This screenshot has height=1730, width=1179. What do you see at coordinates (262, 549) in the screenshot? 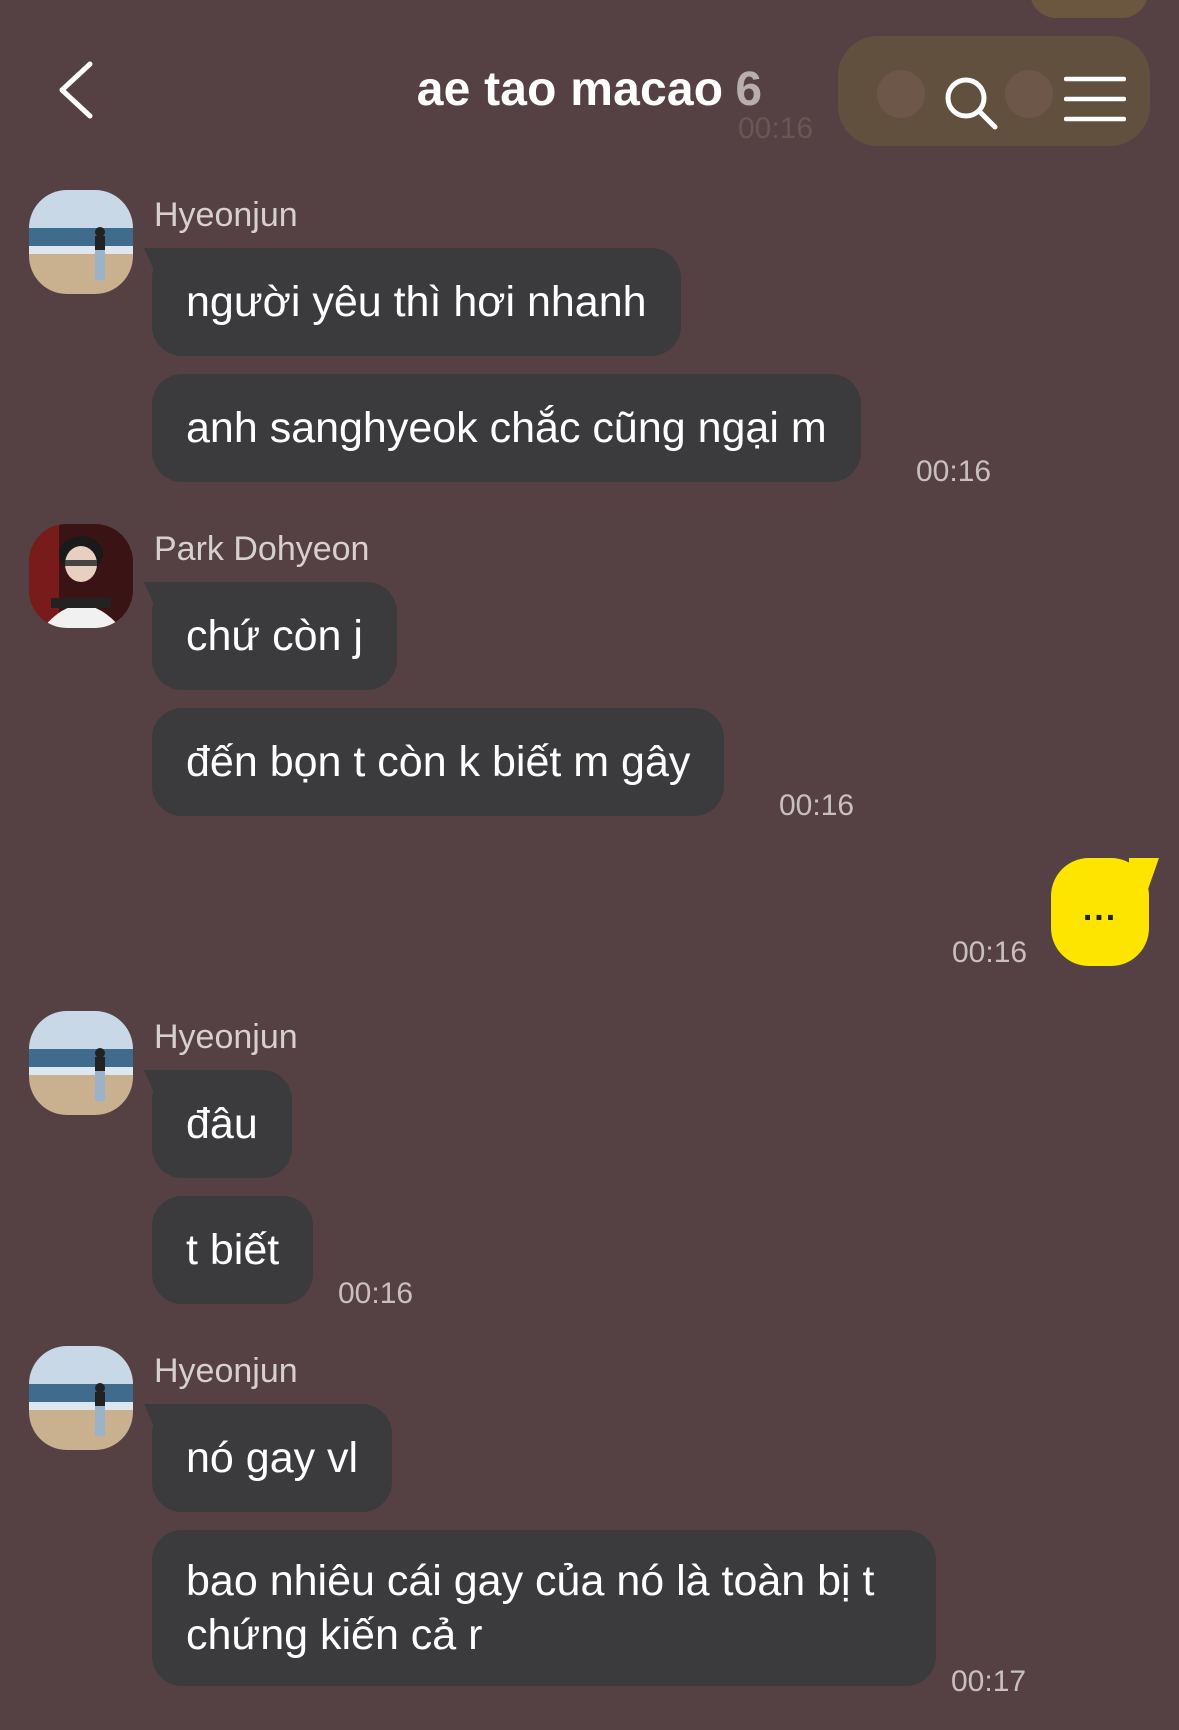
I see `sender-name: Park Dohyeon` at bounding box center [262, 549].